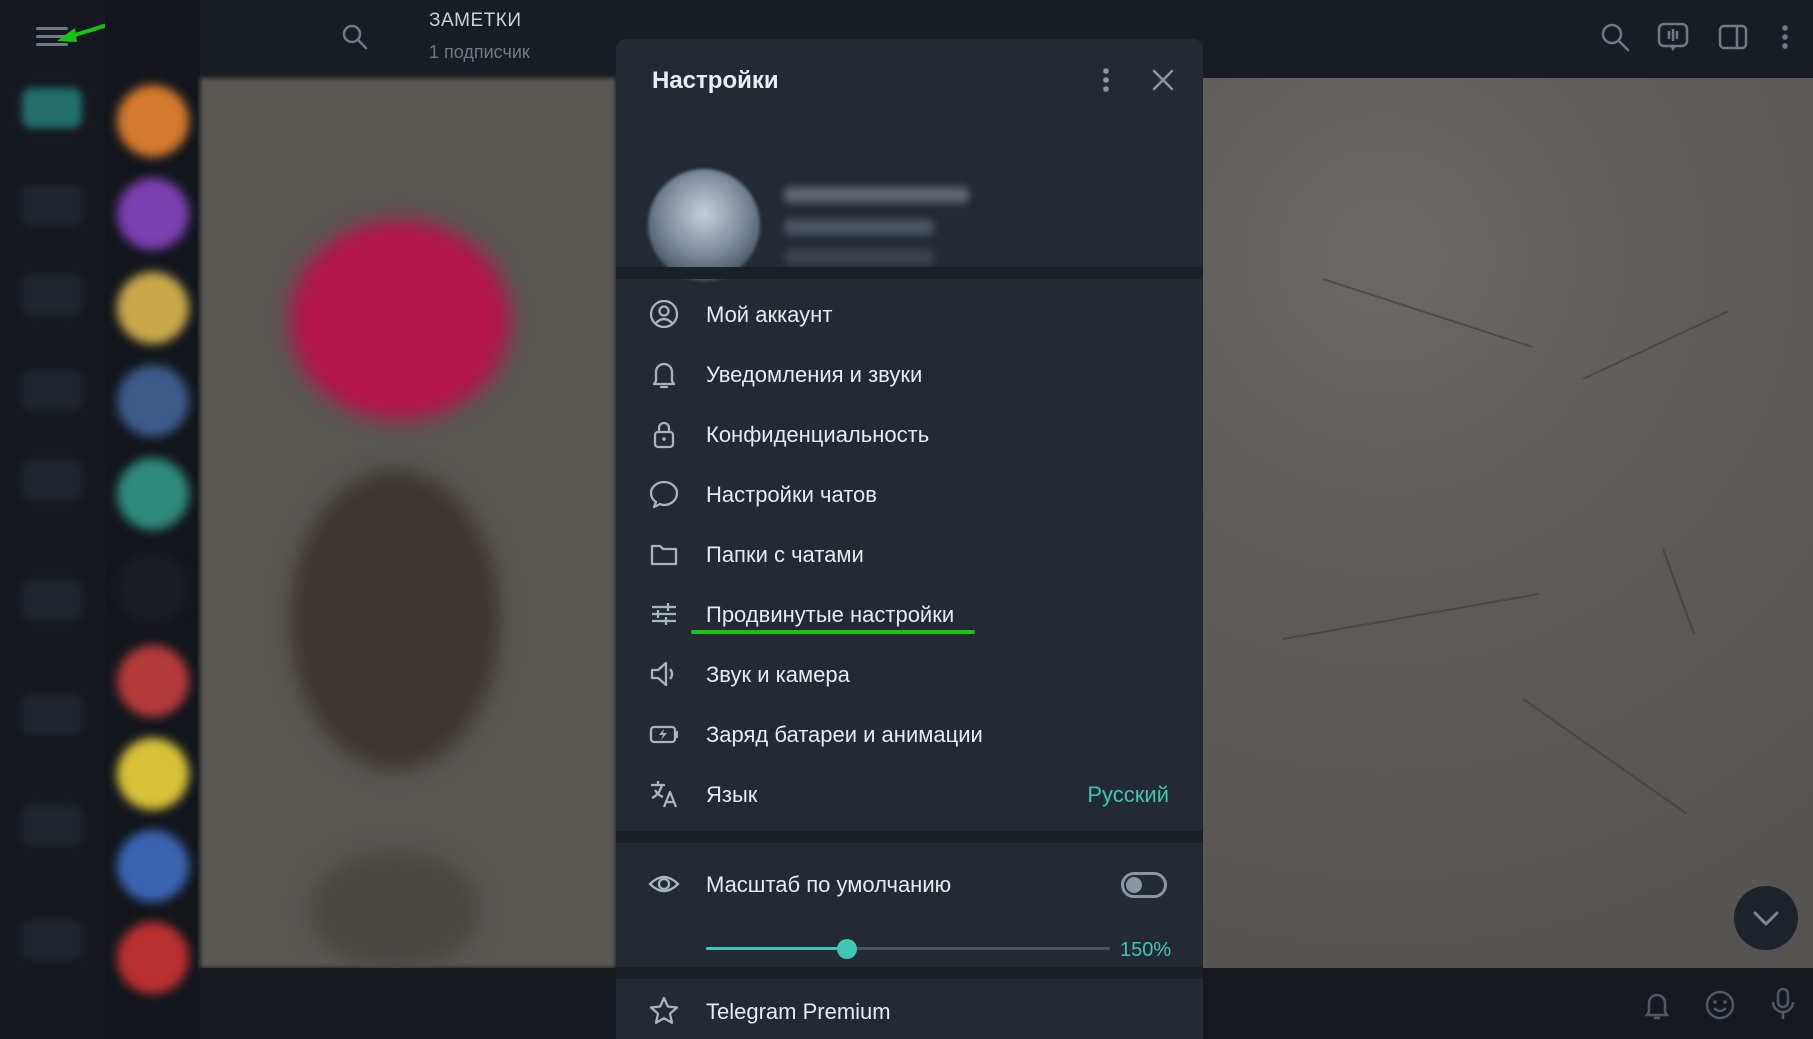  I want to click on menu-item-battery-animations: Заряд батареи и анимации, so click(909, 734).